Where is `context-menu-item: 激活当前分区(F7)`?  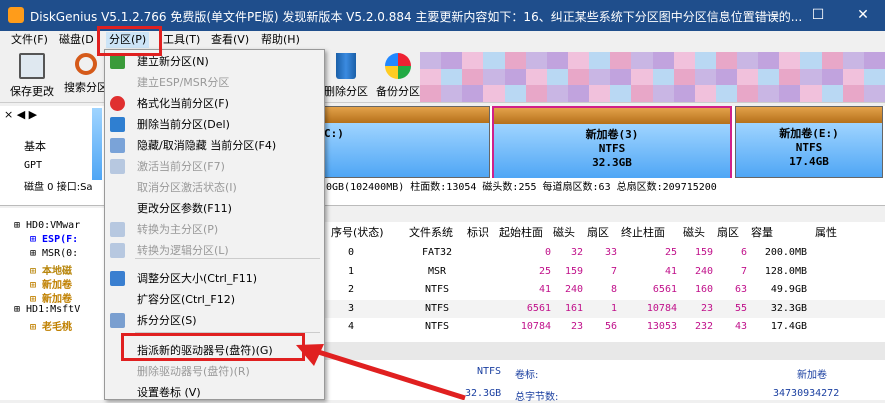 context-menu-item: 激活当前分区(F7) is located at coordinates (214, 166).